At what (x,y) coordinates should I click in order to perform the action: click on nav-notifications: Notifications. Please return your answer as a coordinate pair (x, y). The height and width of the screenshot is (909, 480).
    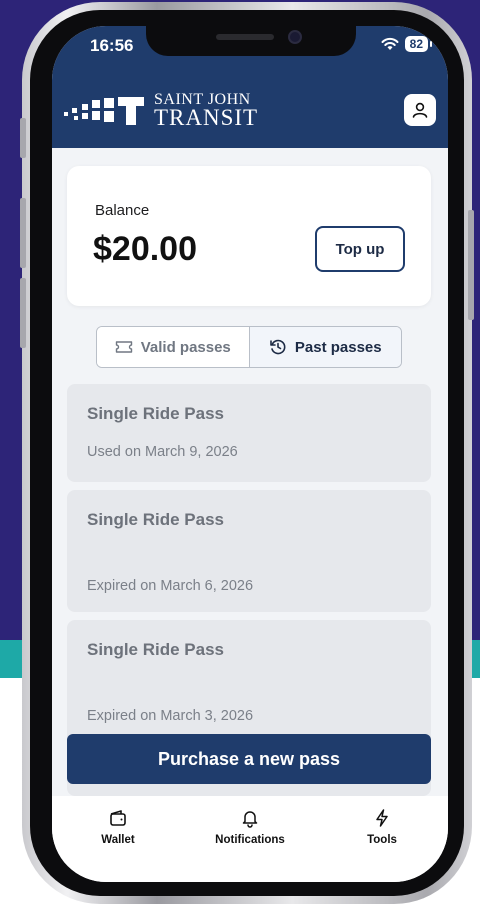
    Looking at the image, I should click on (250, 845).